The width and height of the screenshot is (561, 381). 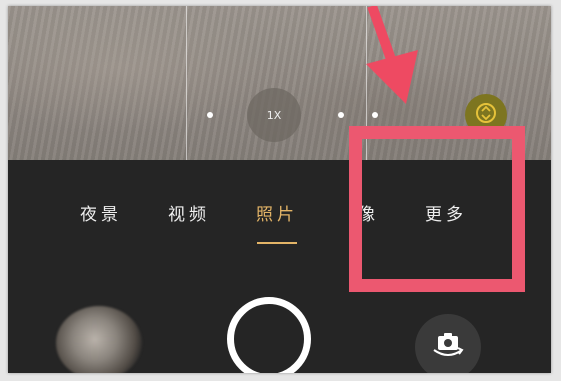 What do you see at coordinates (189, 212) in the screenshot?
I see `mode-tab-video: 视频` at bounding box center [189, 212].